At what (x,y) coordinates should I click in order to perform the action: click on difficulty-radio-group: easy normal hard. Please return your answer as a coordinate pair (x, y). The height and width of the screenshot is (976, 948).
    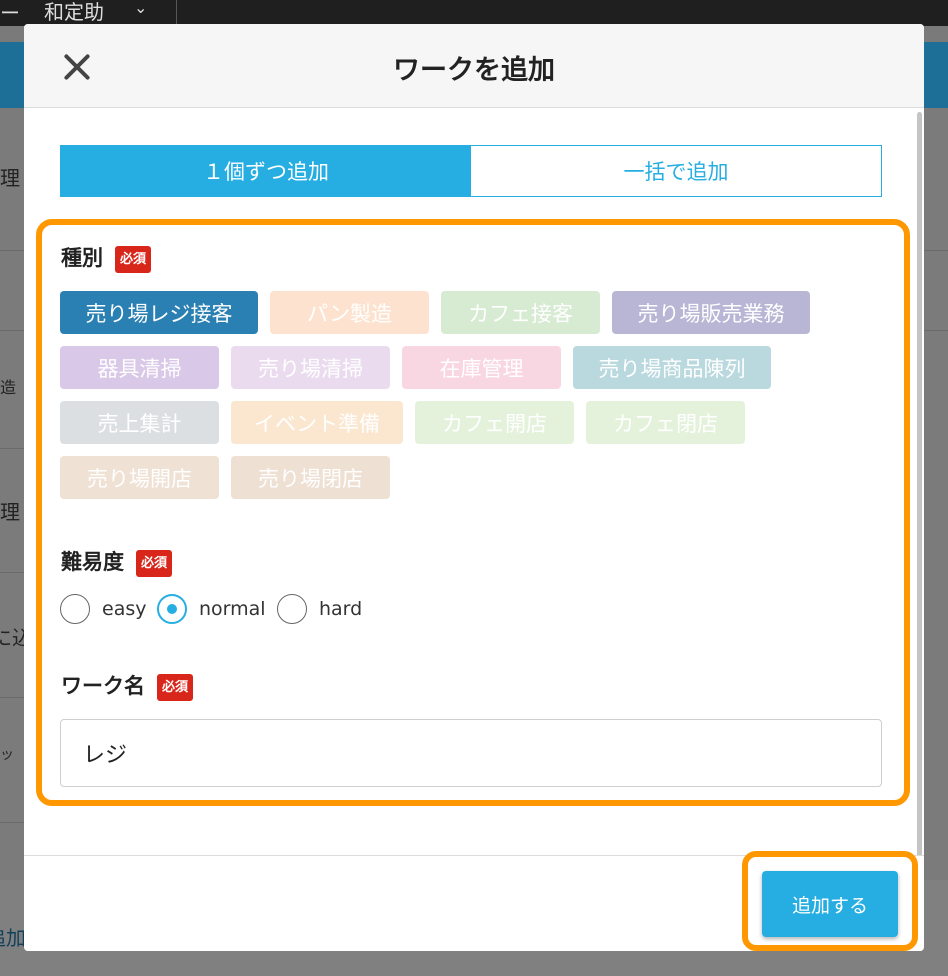
    Looking at the image, I should click on (260, 610).